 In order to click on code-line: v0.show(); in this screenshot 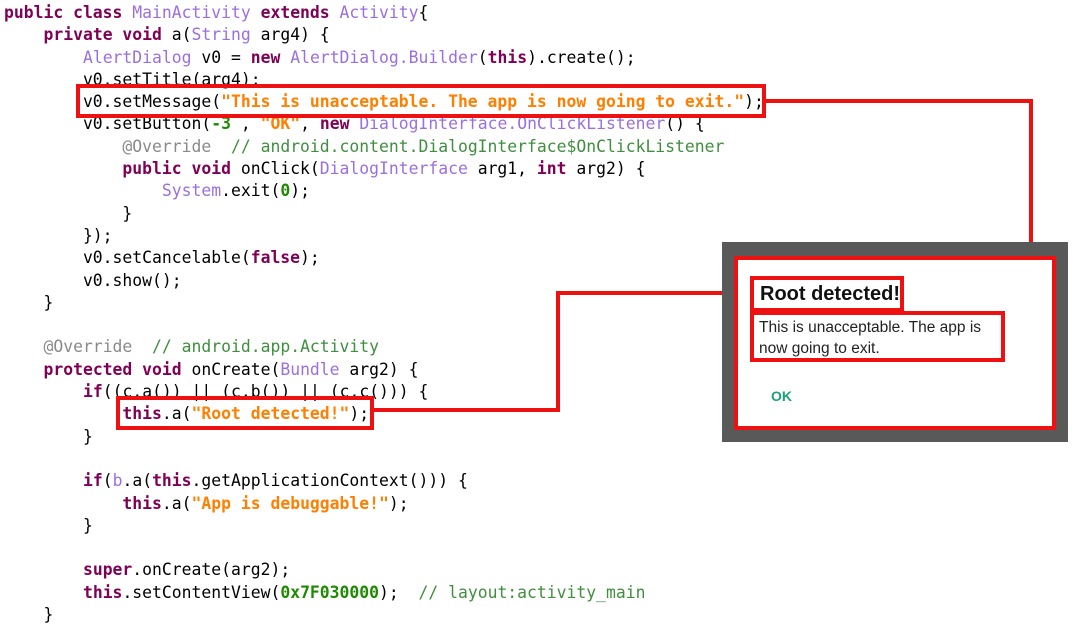, I will do `click(384, 281)`.